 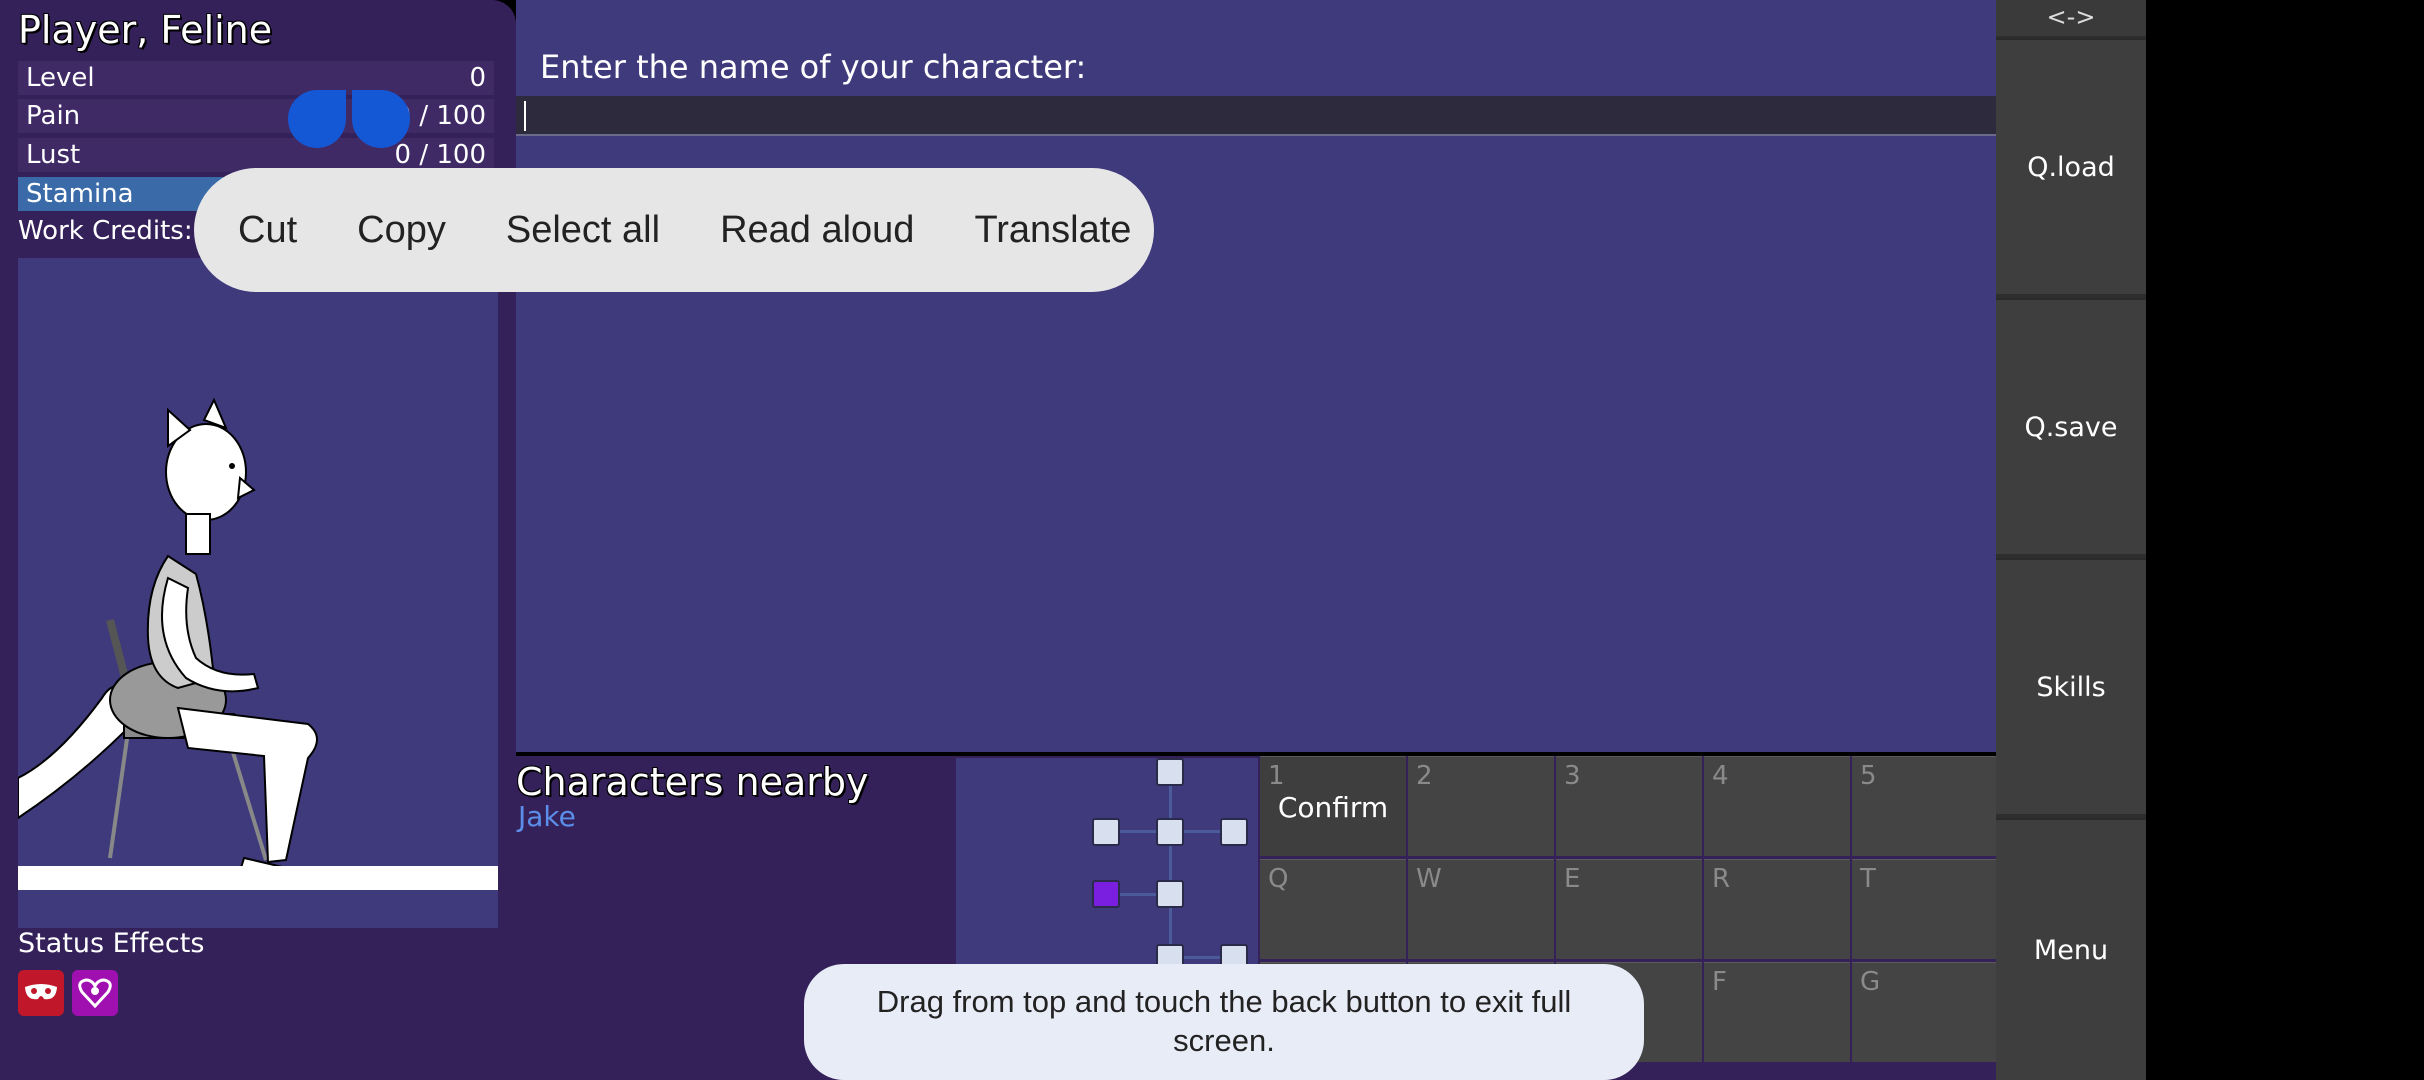 What do you see at coordinates (1333, 909) in the screenshot?
I see `action-slot: Q` at bounding box center [1333, 909].